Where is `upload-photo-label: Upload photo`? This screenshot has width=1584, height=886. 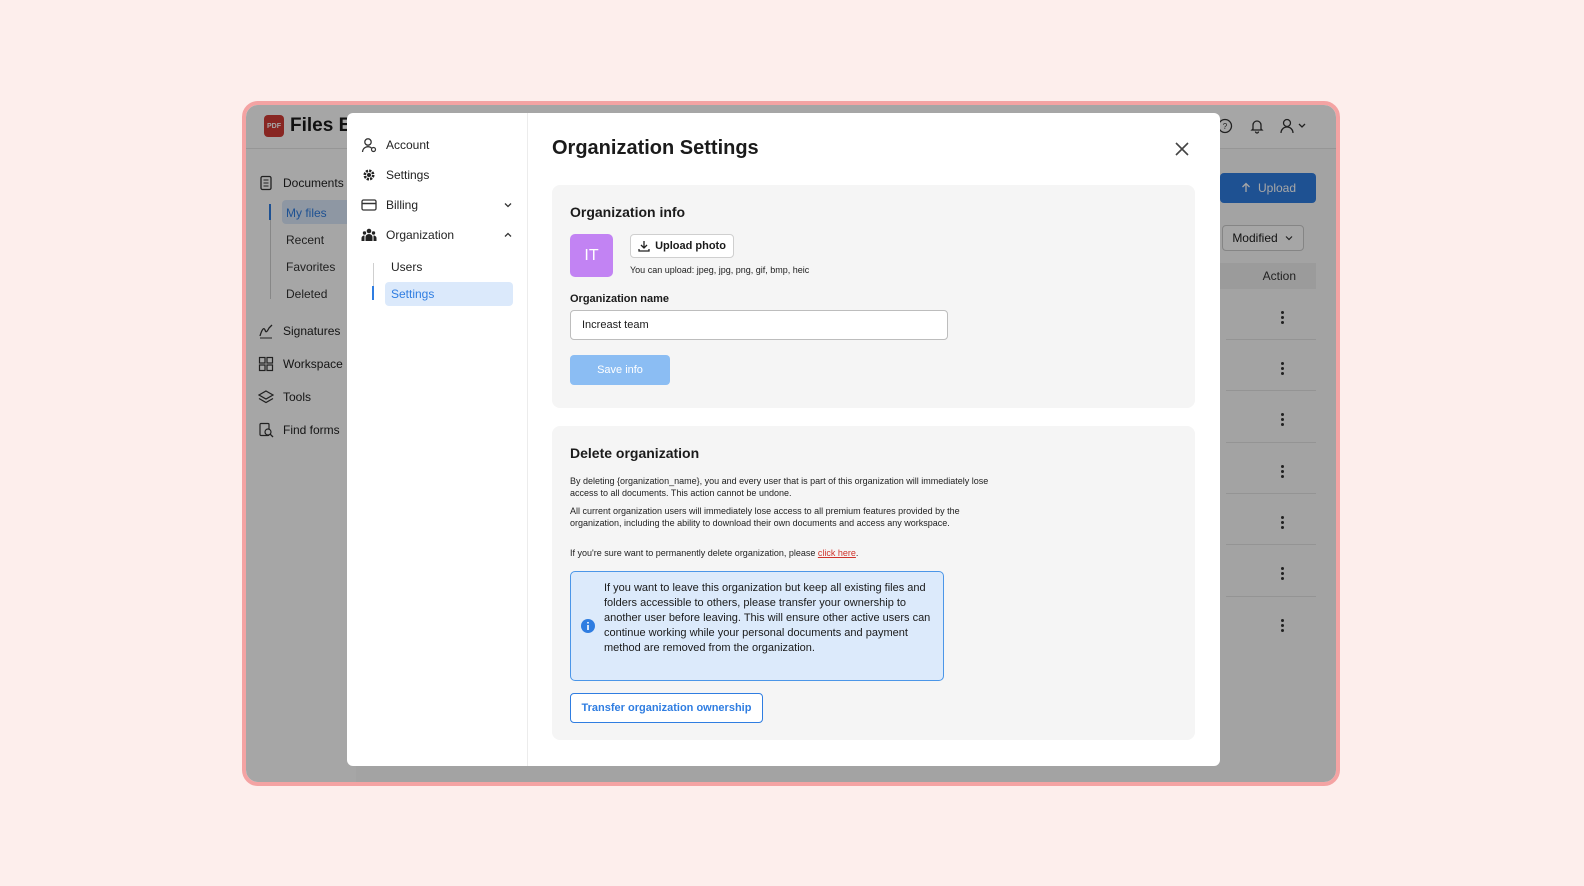 upload-photo-label: Upload photo is located at coordinates (690, 246).